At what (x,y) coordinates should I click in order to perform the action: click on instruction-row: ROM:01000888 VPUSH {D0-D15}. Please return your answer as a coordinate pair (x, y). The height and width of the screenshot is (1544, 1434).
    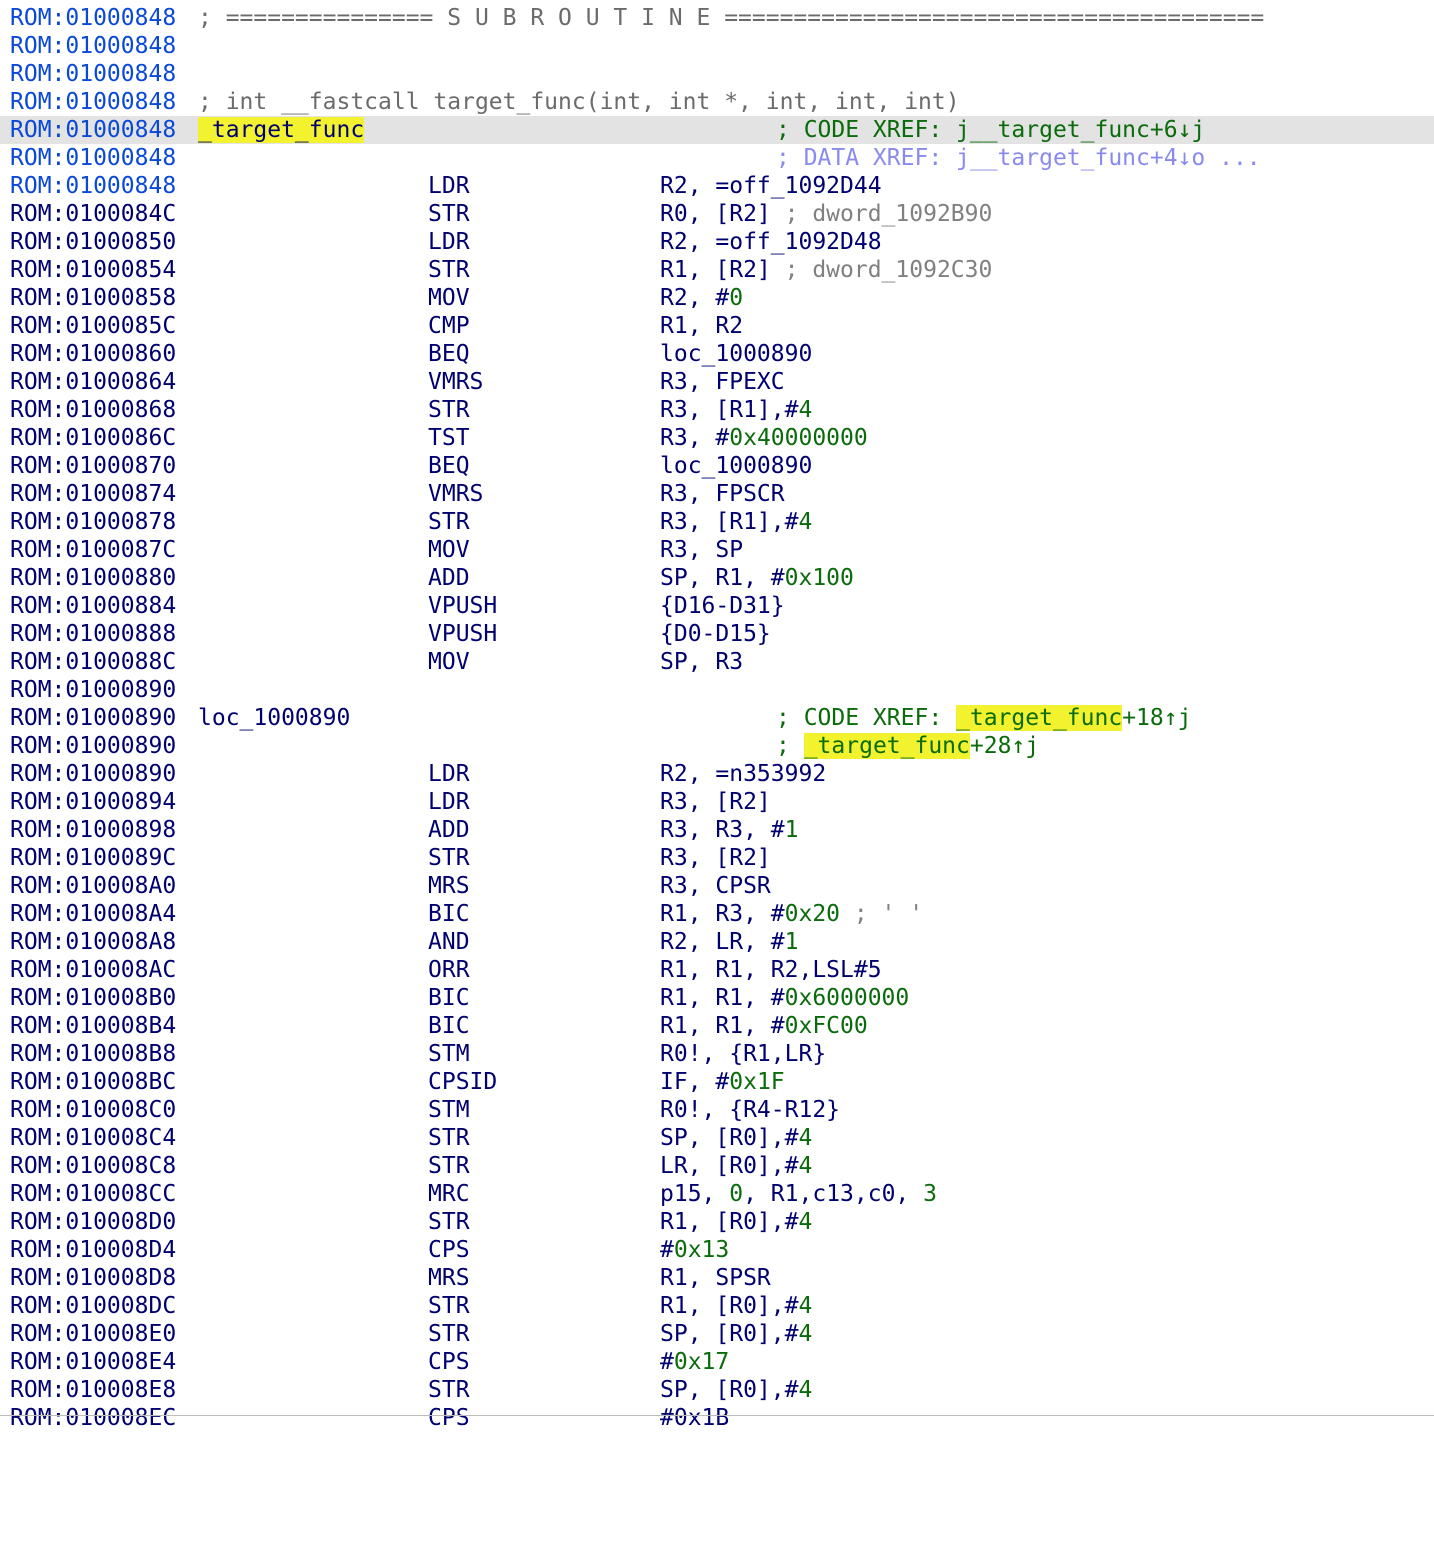
    Looking at the image, I should click on (717, 634).